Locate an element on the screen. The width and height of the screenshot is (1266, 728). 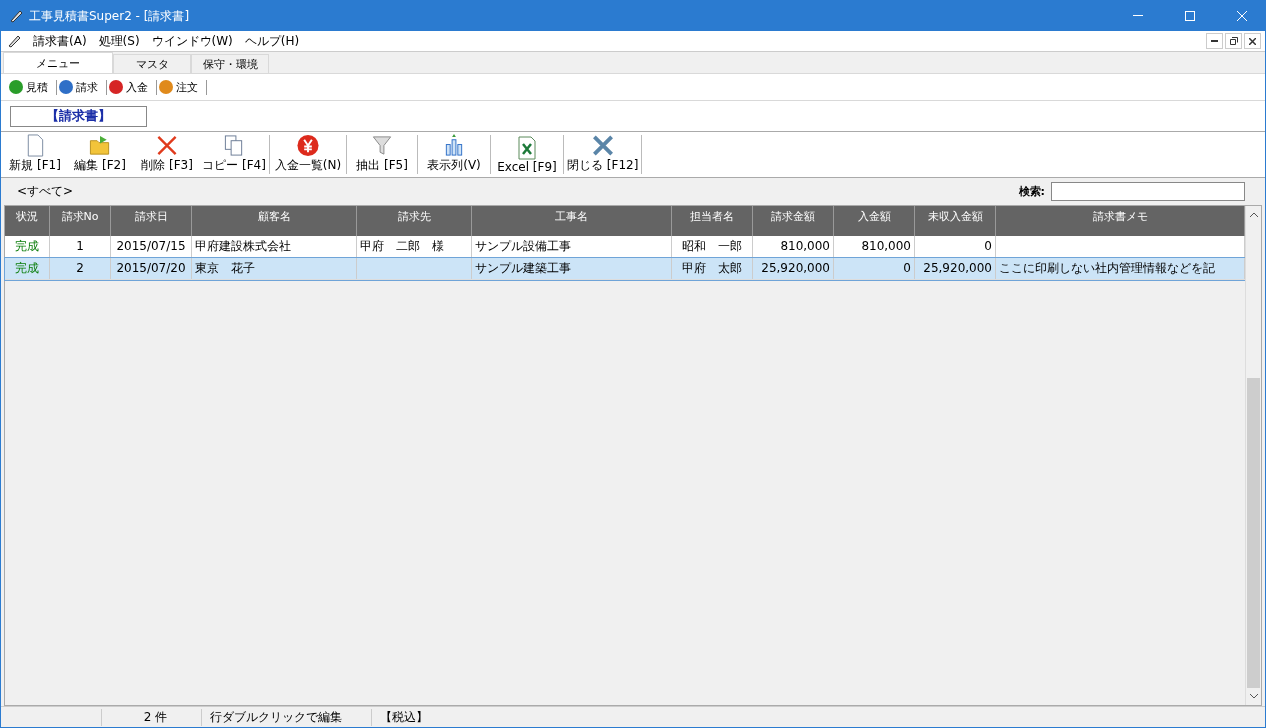
table-cell: 2 is located at coordinates (80, 268).